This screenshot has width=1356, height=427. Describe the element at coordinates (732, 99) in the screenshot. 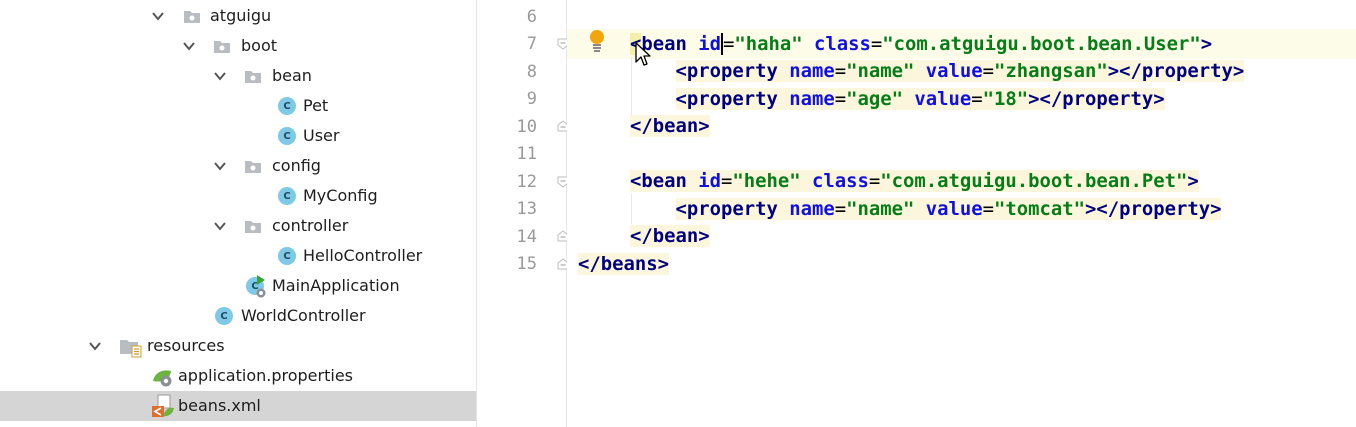

I see `tag-name: property` at that location.